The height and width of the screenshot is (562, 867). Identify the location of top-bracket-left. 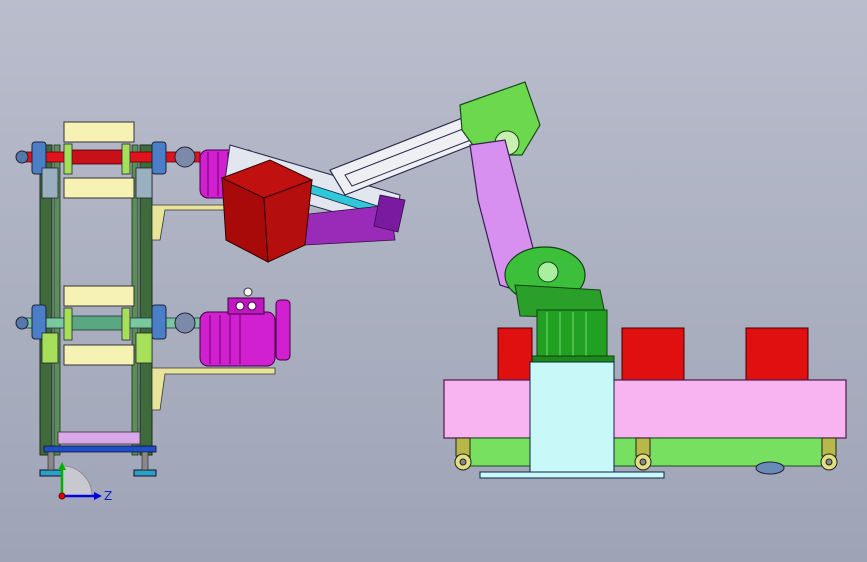
(50, 183).